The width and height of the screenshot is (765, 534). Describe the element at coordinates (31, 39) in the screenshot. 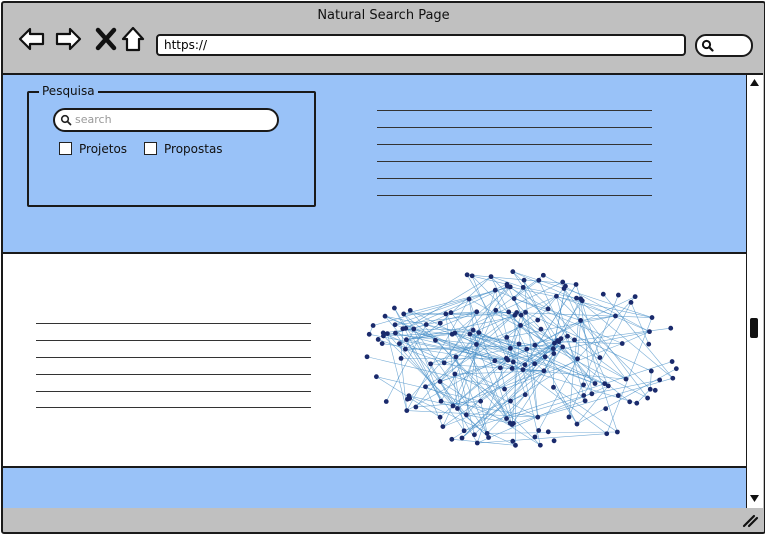

I see `back-arrow-icon` at that location.